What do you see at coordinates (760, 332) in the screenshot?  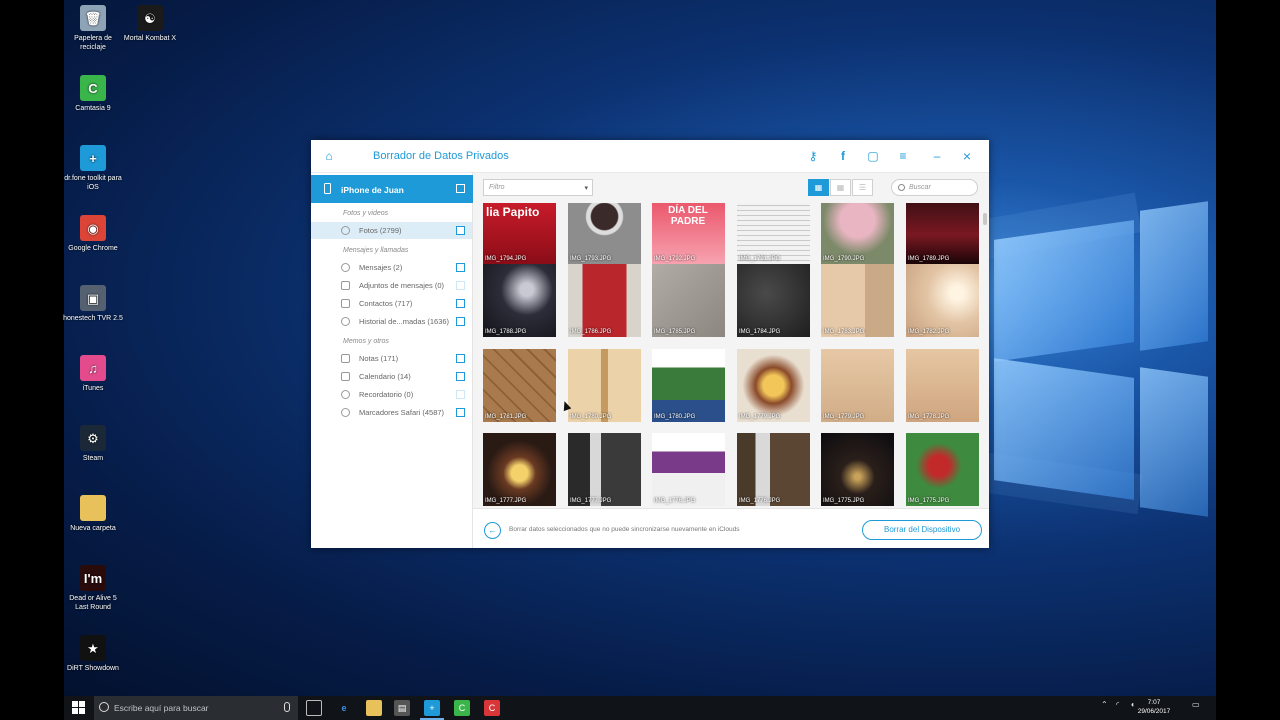 I see `photo-filename: IMG_1784.JPG` at bounding box center [760, 332].